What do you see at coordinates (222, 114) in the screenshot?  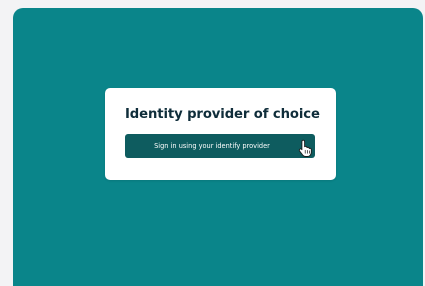 I see `card-title: Identity provider of choice` at bounding box center [222, 114].